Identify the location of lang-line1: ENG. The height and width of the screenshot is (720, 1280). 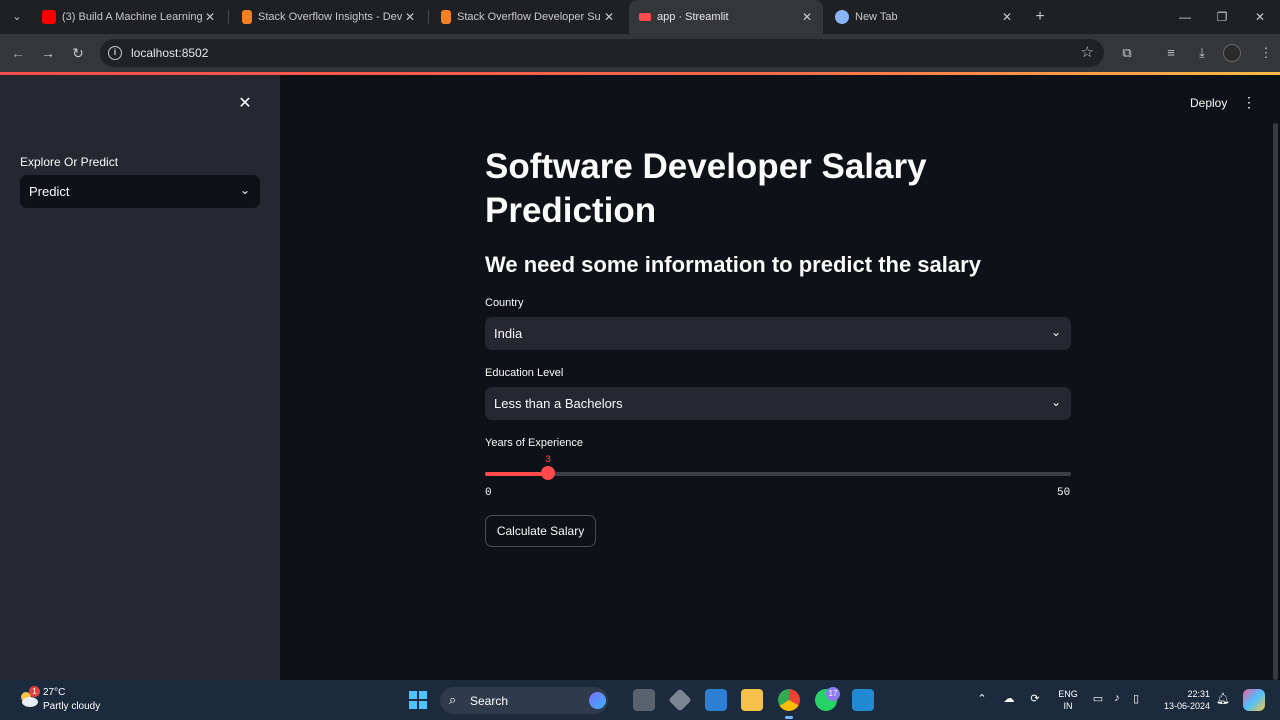
(1068, 694).